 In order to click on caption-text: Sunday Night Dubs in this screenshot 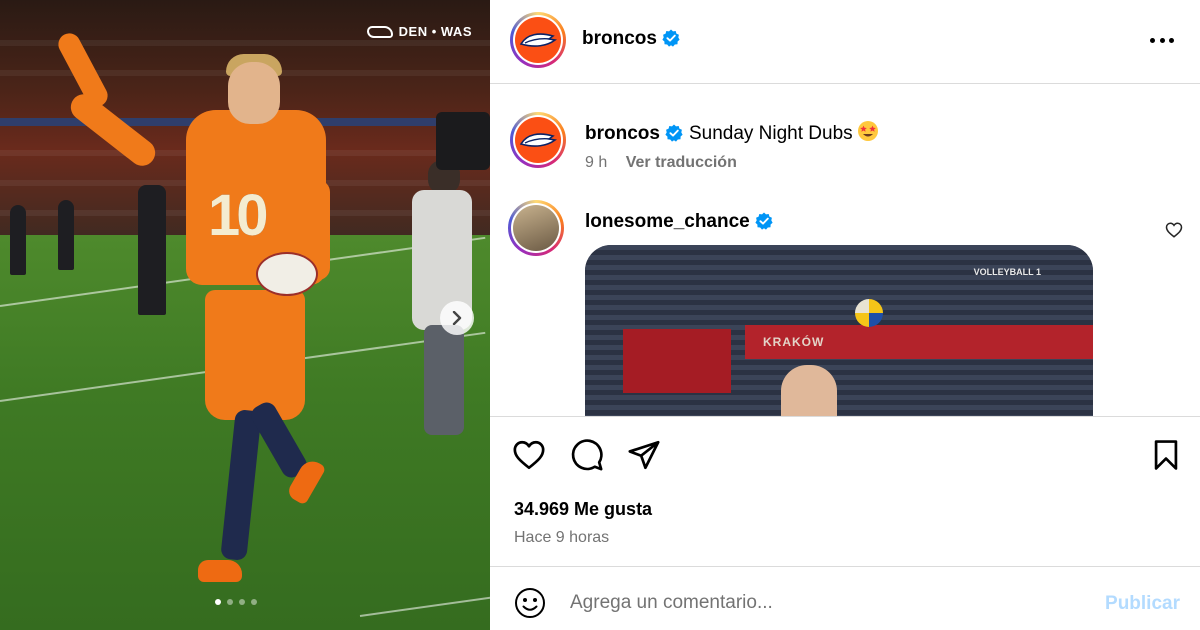, I will do `click(770, 133)`.